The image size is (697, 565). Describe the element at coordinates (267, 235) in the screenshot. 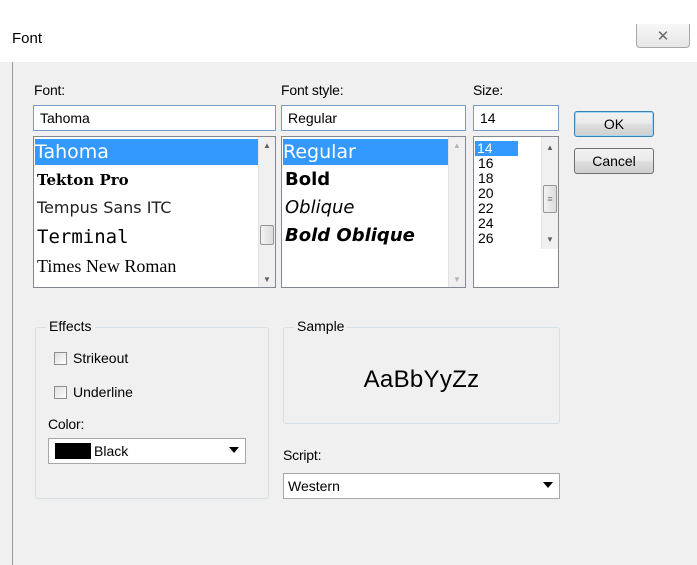

I see `scroll-thumb` at that location.